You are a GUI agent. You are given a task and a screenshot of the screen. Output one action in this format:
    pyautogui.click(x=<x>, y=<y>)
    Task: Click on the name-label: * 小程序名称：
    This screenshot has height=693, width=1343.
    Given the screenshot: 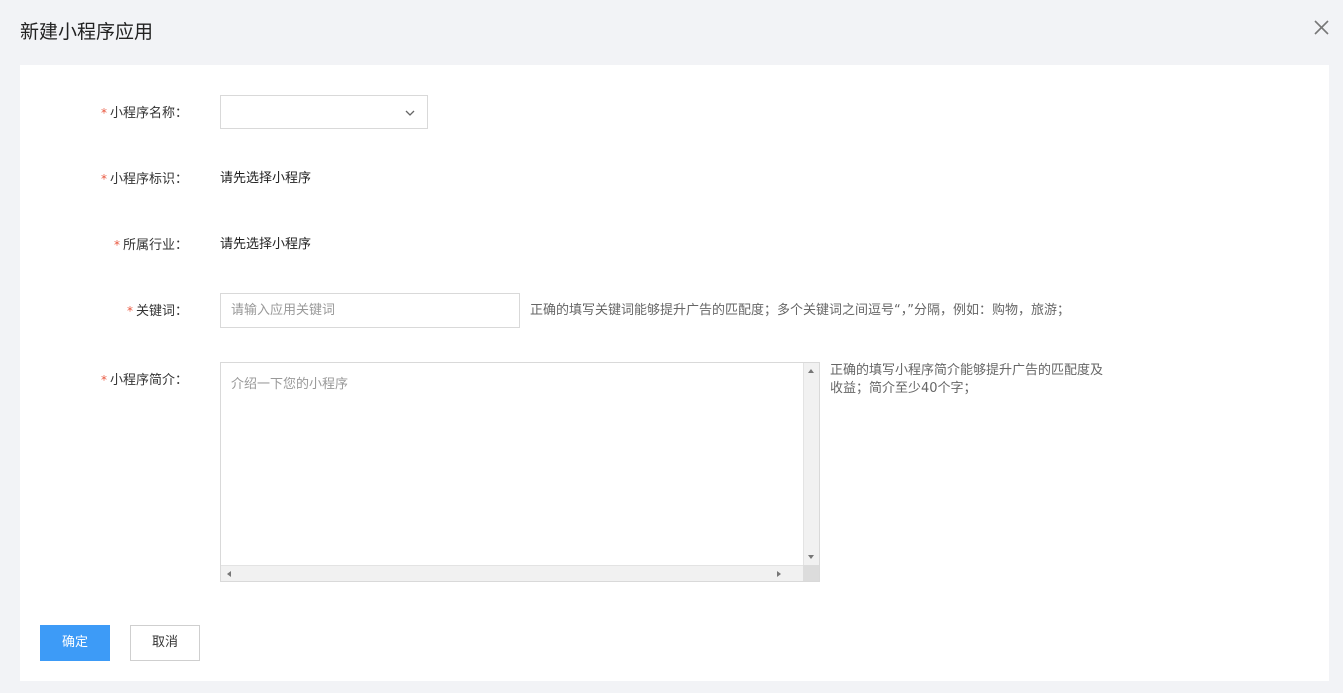 What is the action you would take?
    pyautogui.click(x=104, y=113)
    